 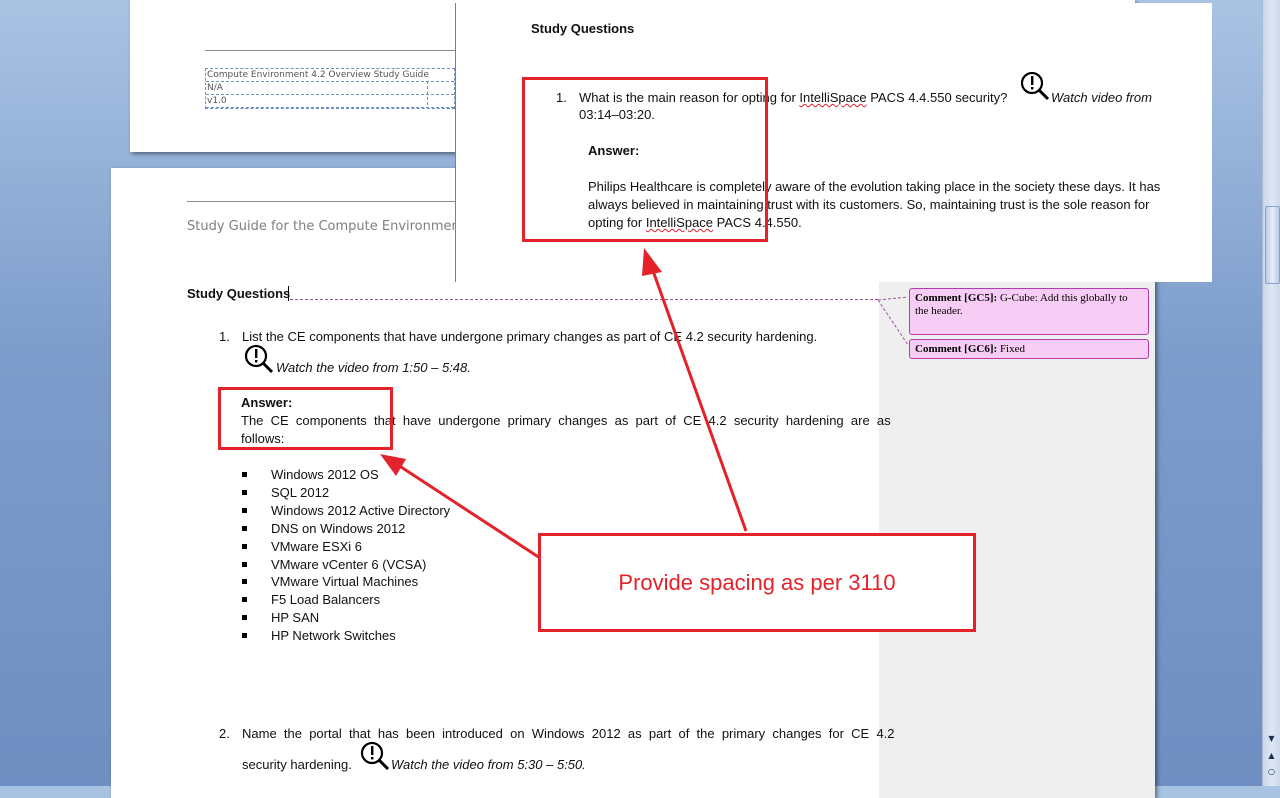 I want to click on annotation-arrows, so click(x=564, y=404).